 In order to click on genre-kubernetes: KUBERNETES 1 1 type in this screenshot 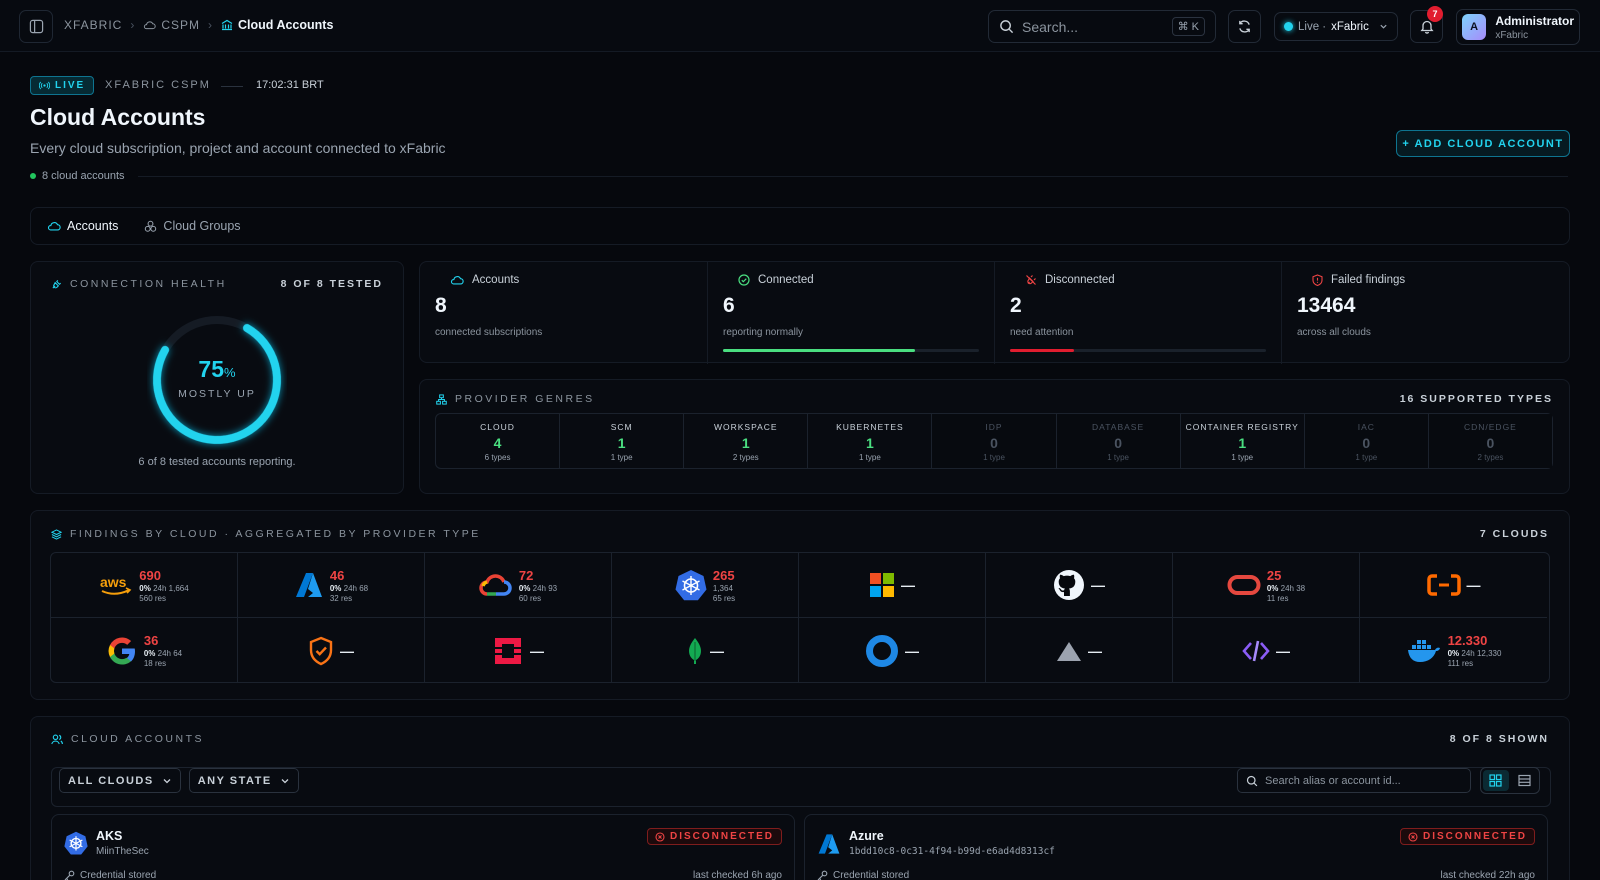, I will do `click(870, 441)`.